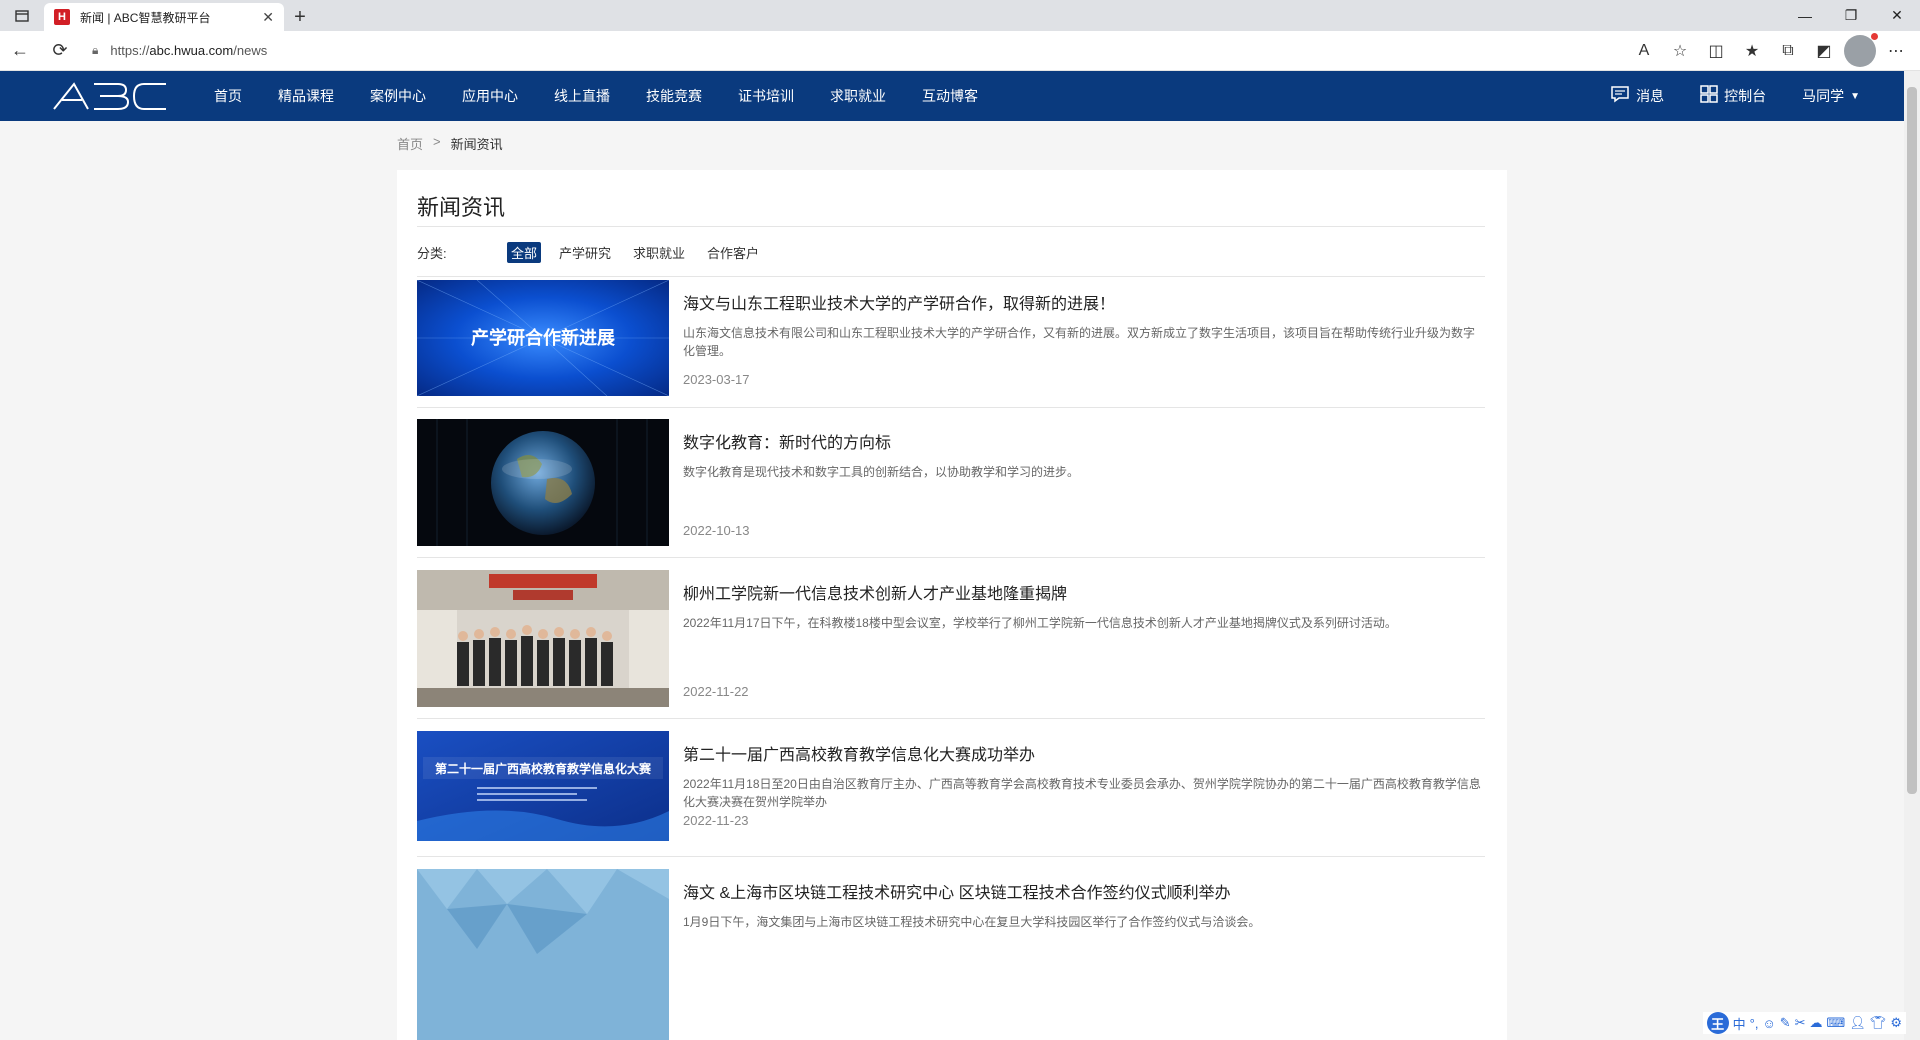 The height and width of the screenshot is (1040, 1920). Describe the element at coordinates (20, 51) in the screenshot. I see `back-icon: ←` at that location.